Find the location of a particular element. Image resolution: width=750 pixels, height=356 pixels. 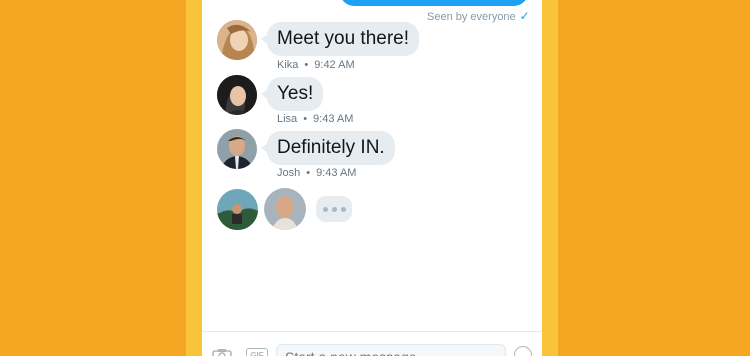

message-bubble: Yes! is located at coordinates (292, 94).